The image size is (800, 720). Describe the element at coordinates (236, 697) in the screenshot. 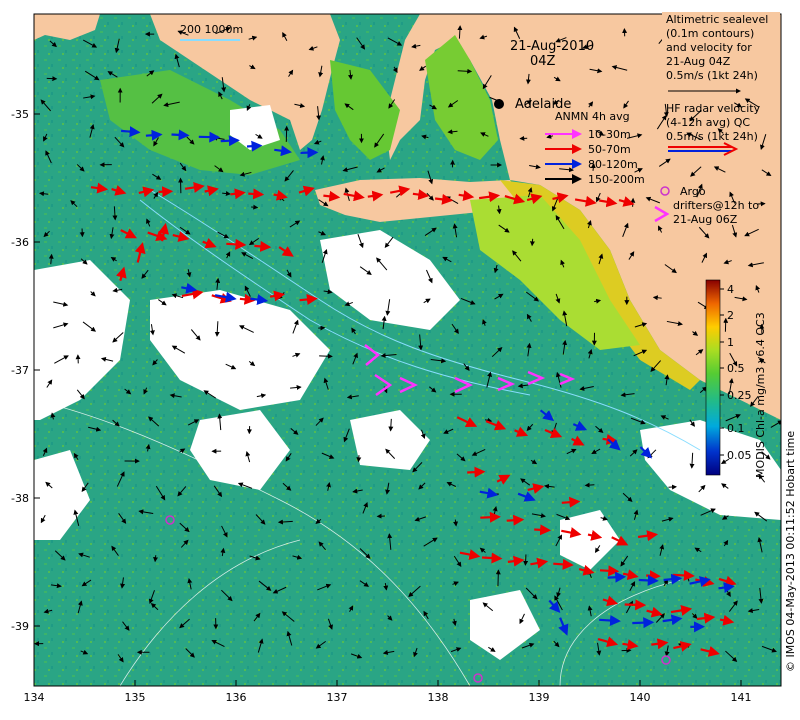

I see `x-tick-label: 136` at that location.